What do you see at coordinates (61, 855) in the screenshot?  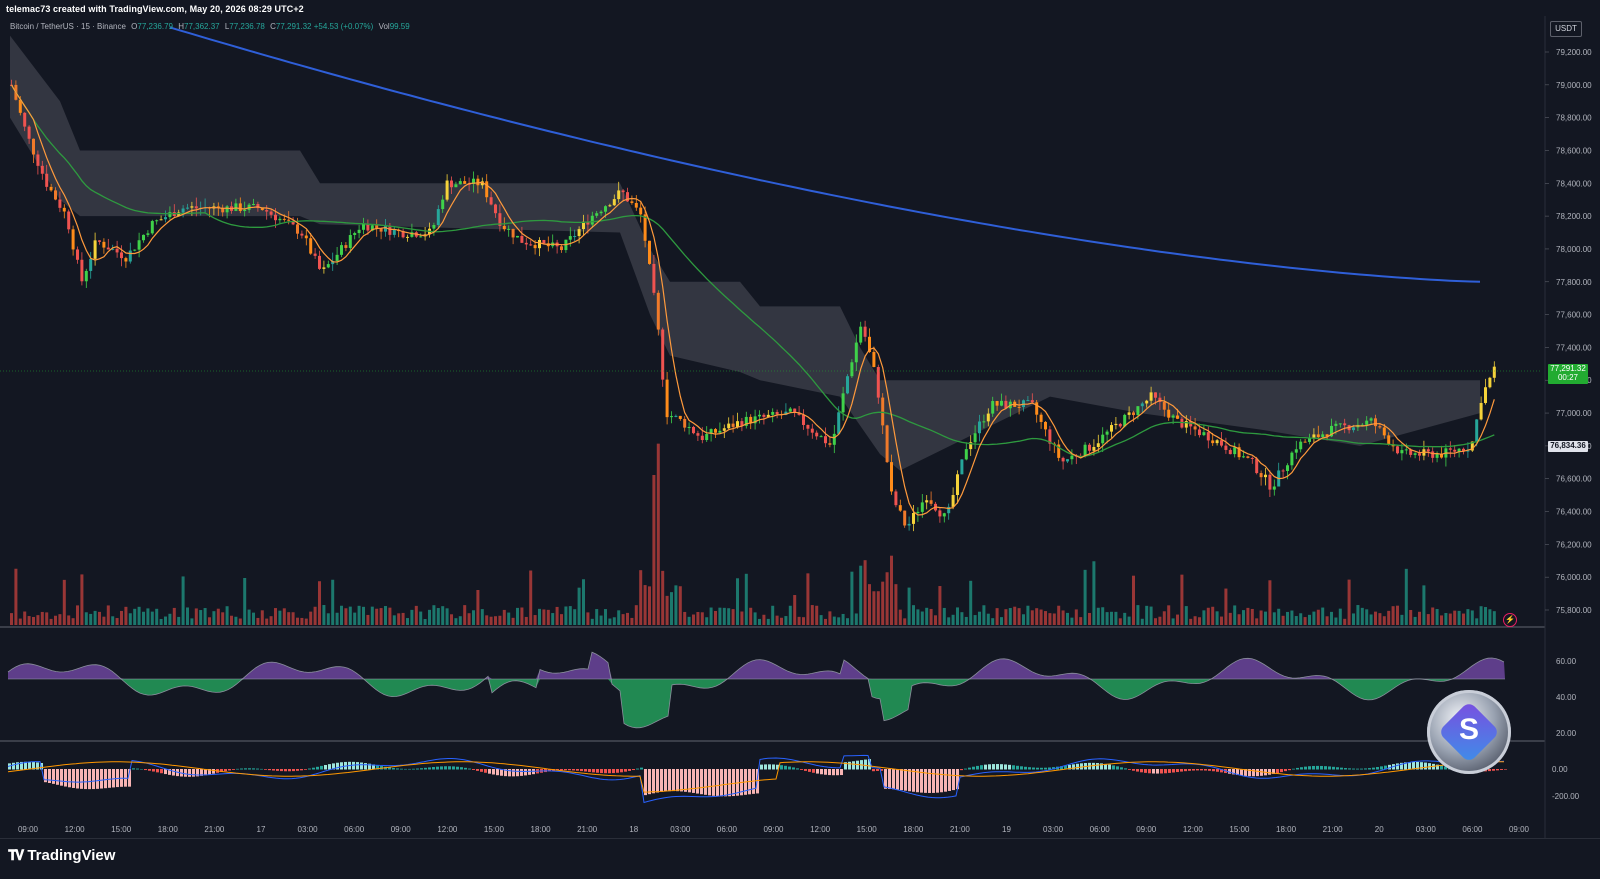 I see `tradingview-logo: 𝐓𝐕 TradingView` at bounding box center [61, 855].